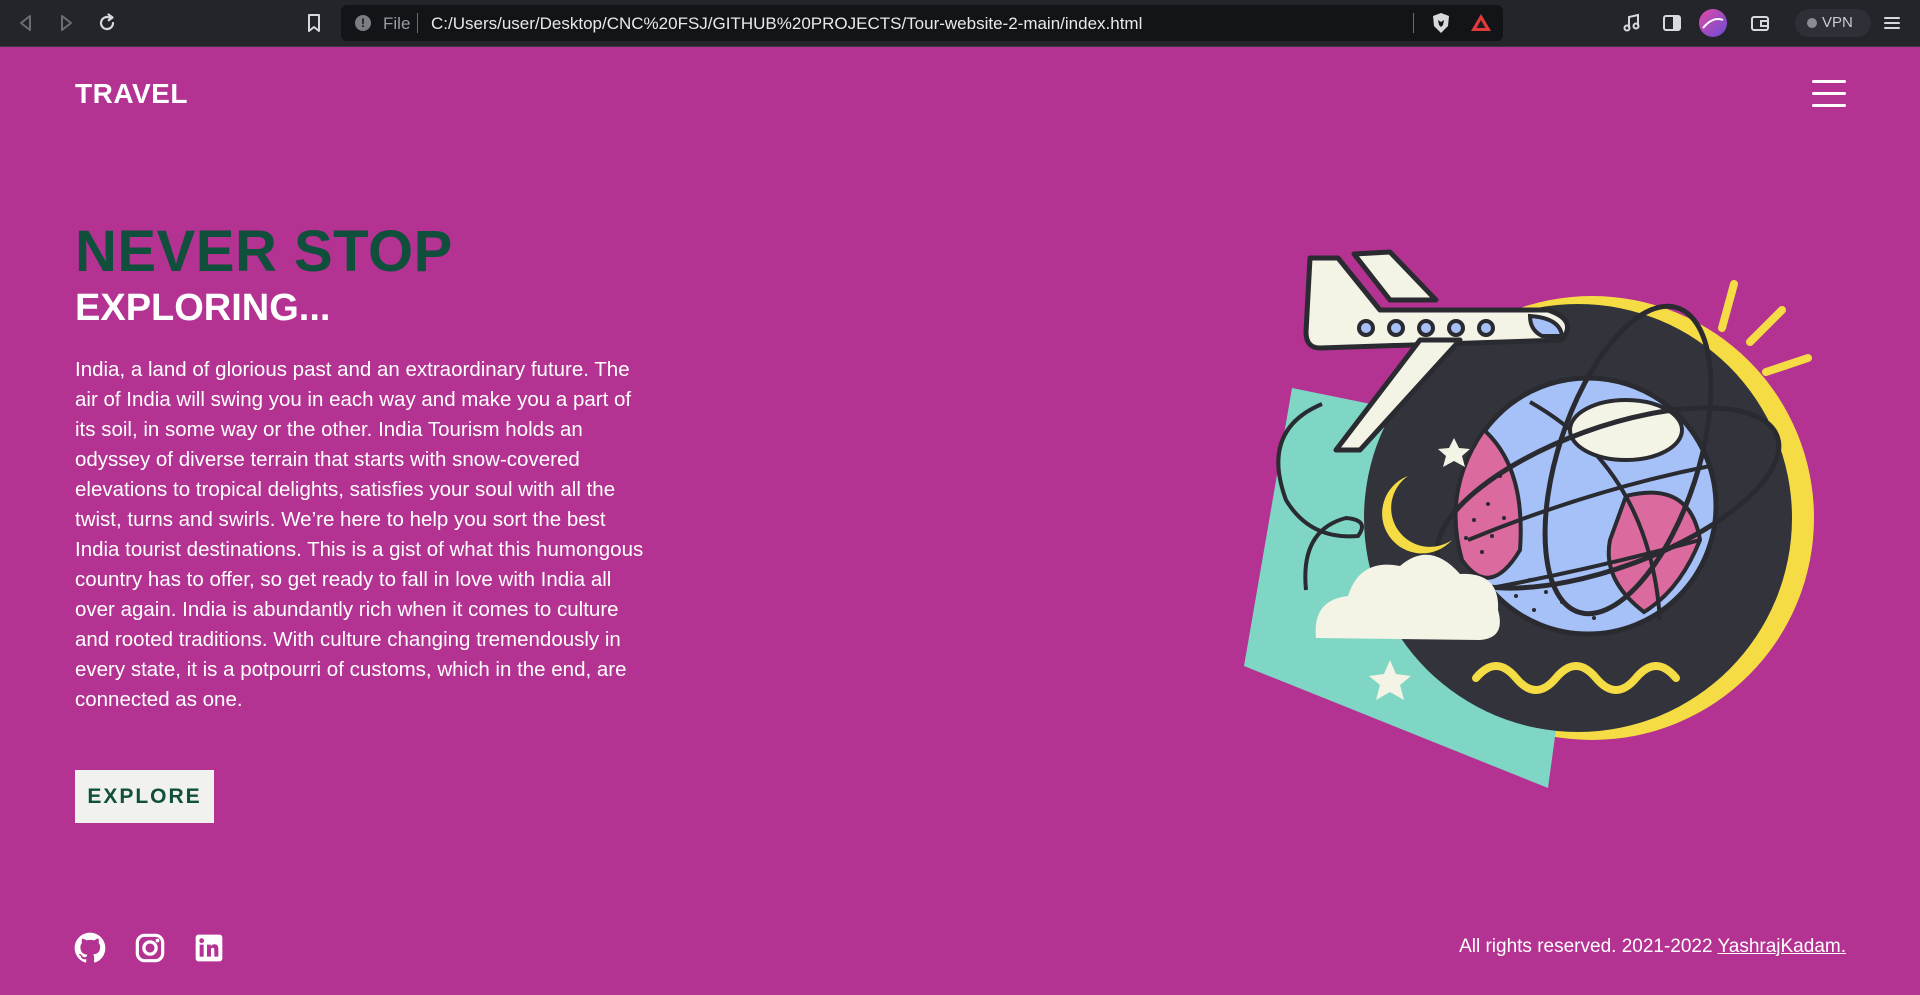 This screenshot has width=1920, height=995. Describe the element at coordinates (1586, 946) in the screenshot. I see `copyright-text: All rights reserved. 2021-2022` at that location.